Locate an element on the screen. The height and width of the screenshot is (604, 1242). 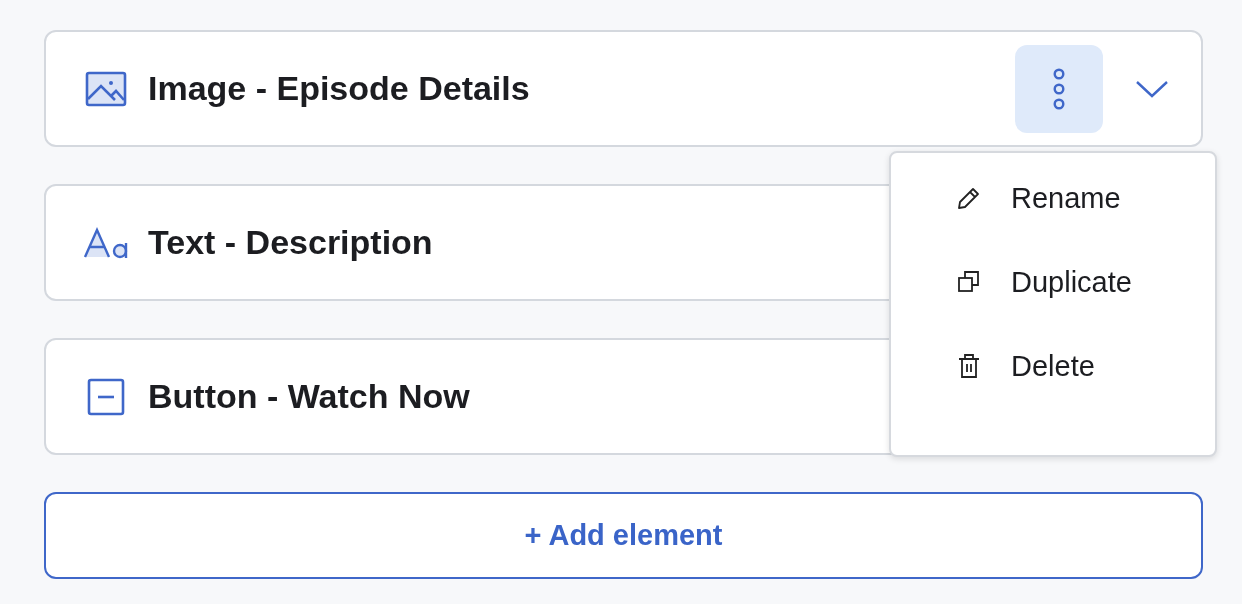
chevron-down-icon is located at coordinates (1152, 88).